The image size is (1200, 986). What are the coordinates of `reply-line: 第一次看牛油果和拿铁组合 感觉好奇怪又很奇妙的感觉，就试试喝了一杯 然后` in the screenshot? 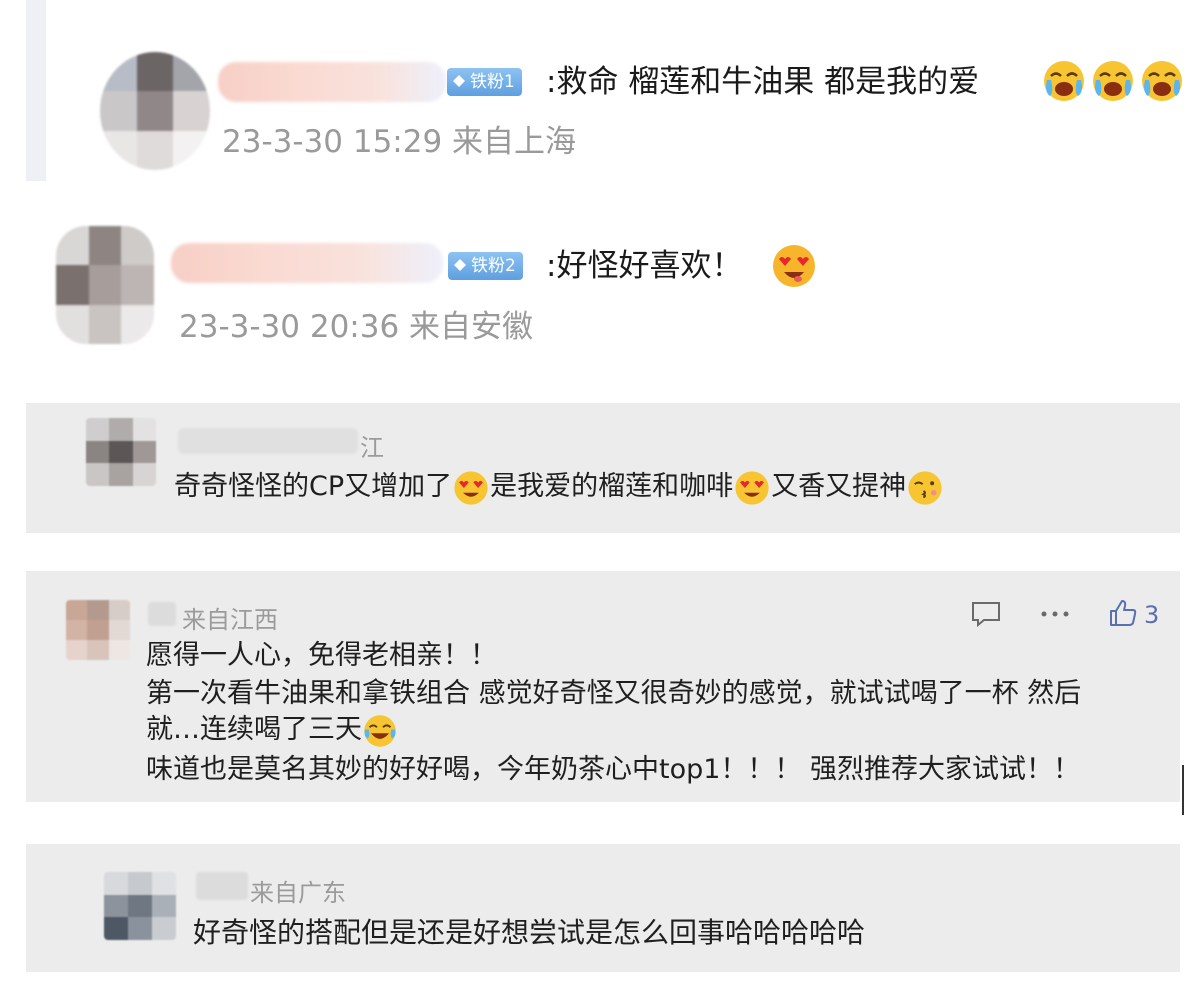 It's located at (614, 693).